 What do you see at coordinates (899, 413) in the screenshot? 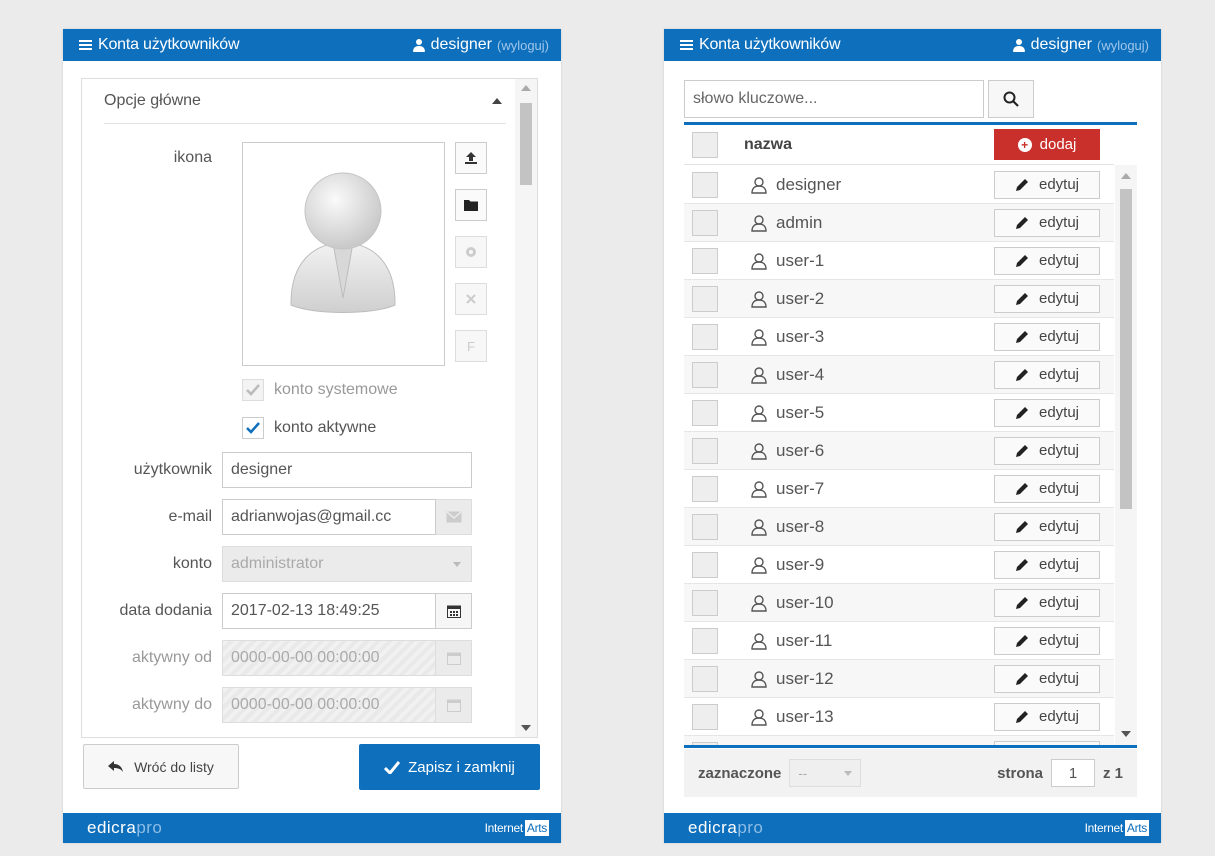
I see `table-row: user-5 edytuj` at bounding box center [899, 413].